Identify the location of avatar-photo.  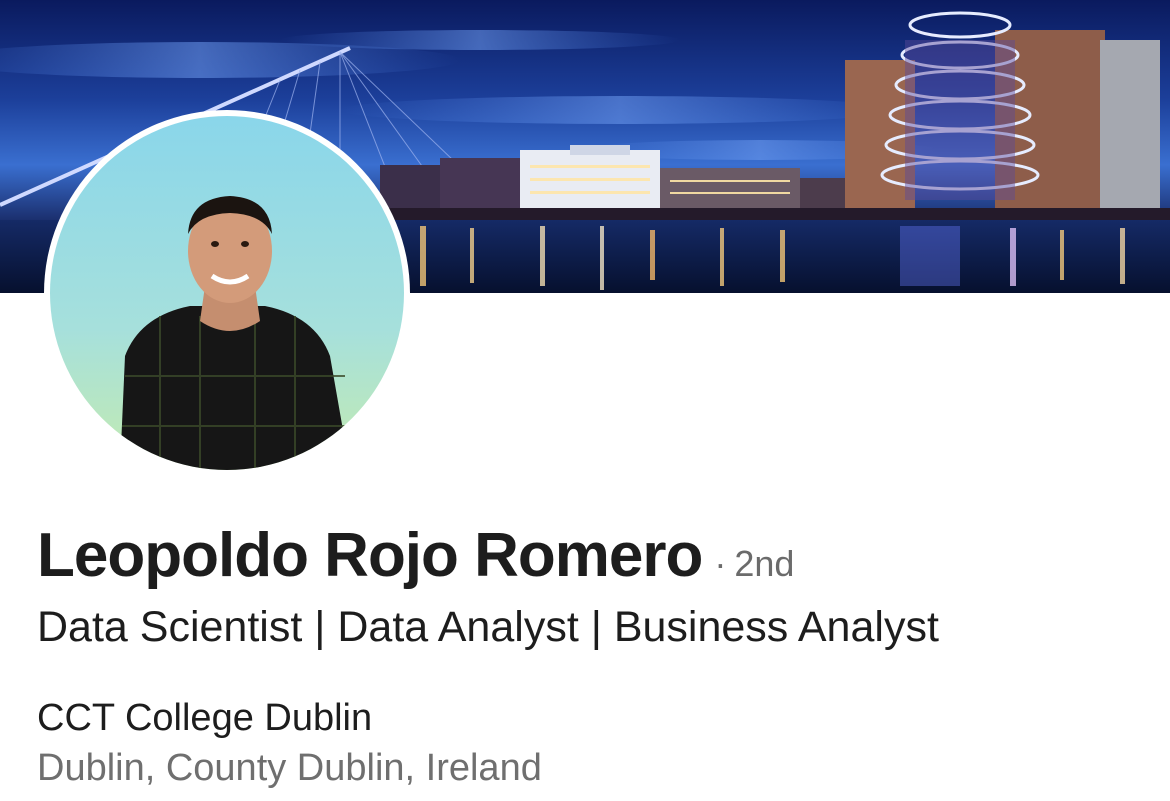
(227, 293).